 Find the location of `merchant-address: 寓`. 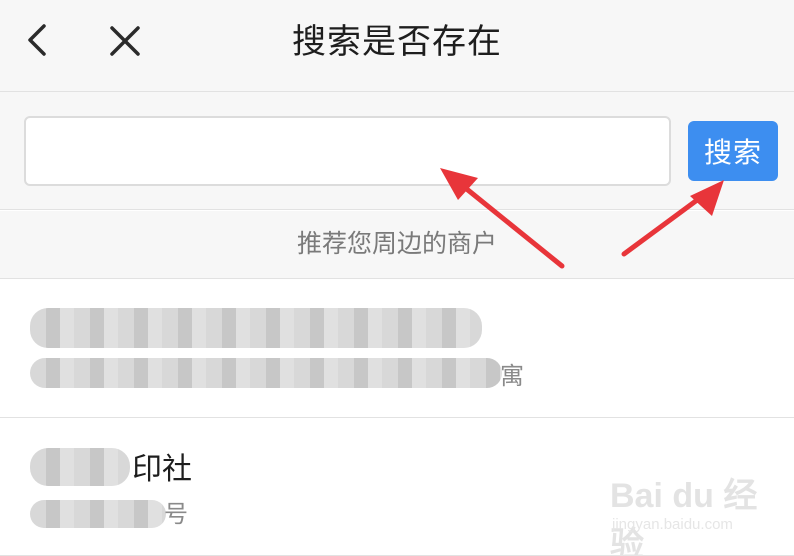

merchant-address: 寓 is located at coordinates (512, 376).